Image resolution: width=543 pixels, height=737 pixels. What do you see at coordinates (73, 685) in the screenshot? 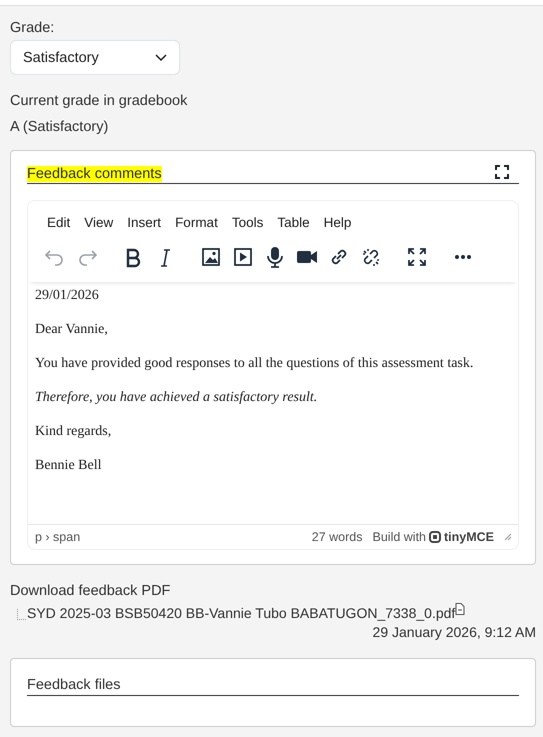
I see `section-title: Feedback files` at bounding box center [73, 685].